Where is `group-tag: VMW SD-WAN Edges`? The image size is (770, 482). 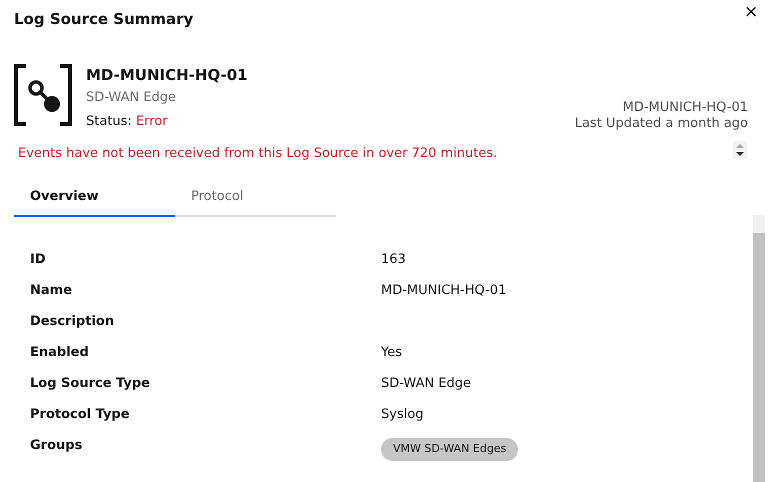 group-tag: VMW SD-WAN Edges is located at coordinates (449, 449).